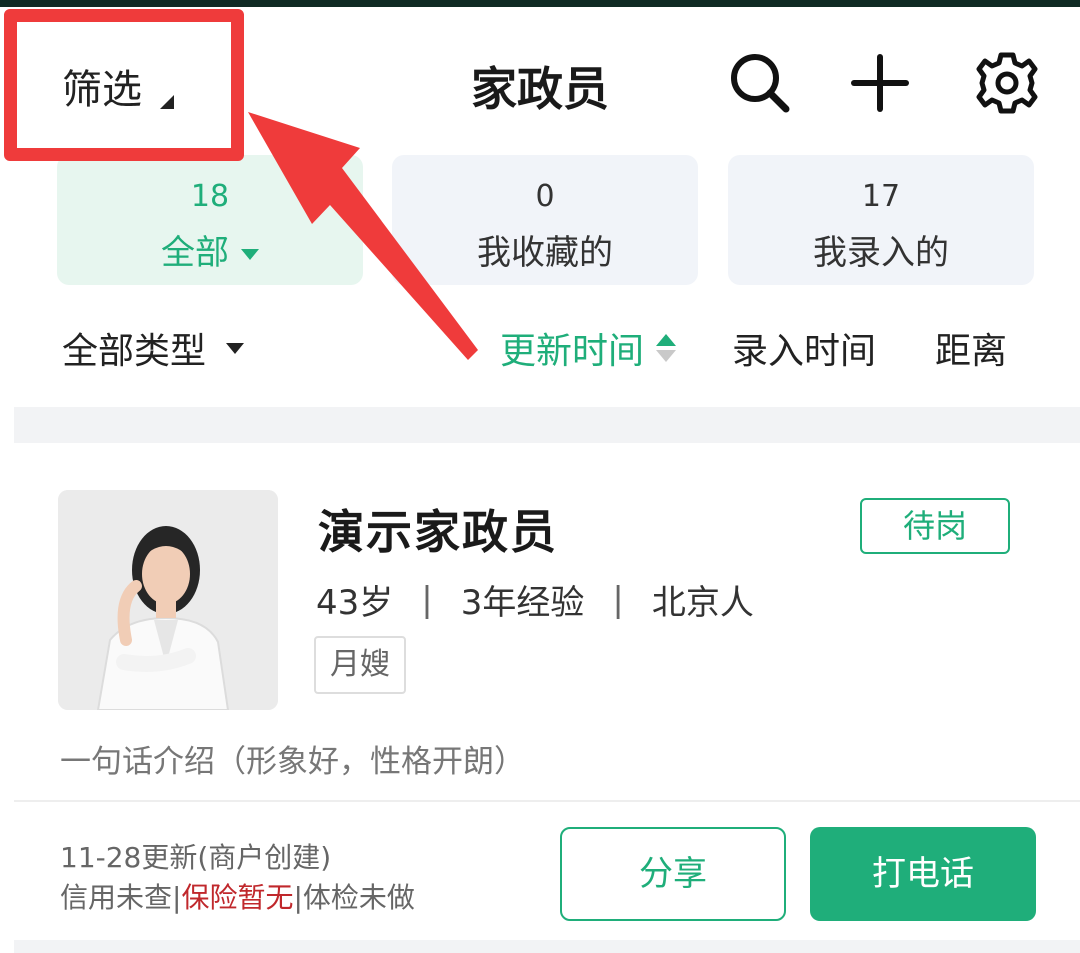 Image resolution: width=1080 pixels, height=953 pixels. I want to click on status-strip, so click(540, 3).